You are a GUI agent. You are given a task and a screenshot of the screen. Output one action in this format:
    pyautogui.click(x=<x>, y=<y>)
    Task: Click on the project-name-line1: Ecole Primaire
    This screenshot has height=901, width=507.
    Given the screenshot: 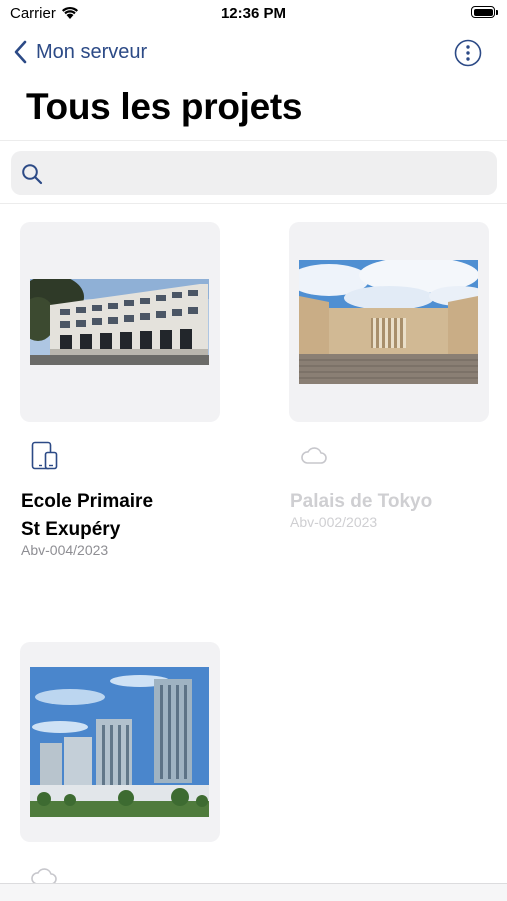 What is the action you would take?
    pyautogui.click(x=87, y=501)
    